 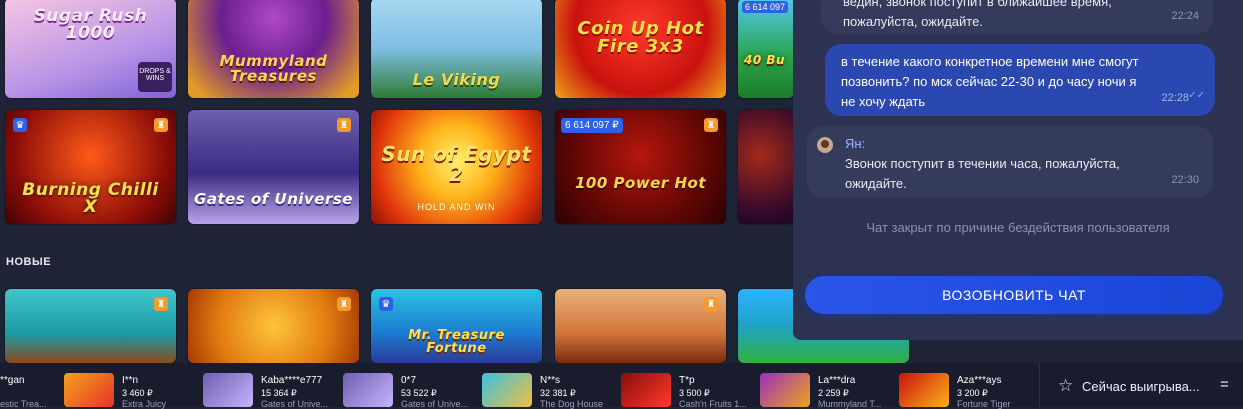 I want to click on game-tile-coin-up: Coin Up Hot Fire 3x3, so click(x=640, y=49).